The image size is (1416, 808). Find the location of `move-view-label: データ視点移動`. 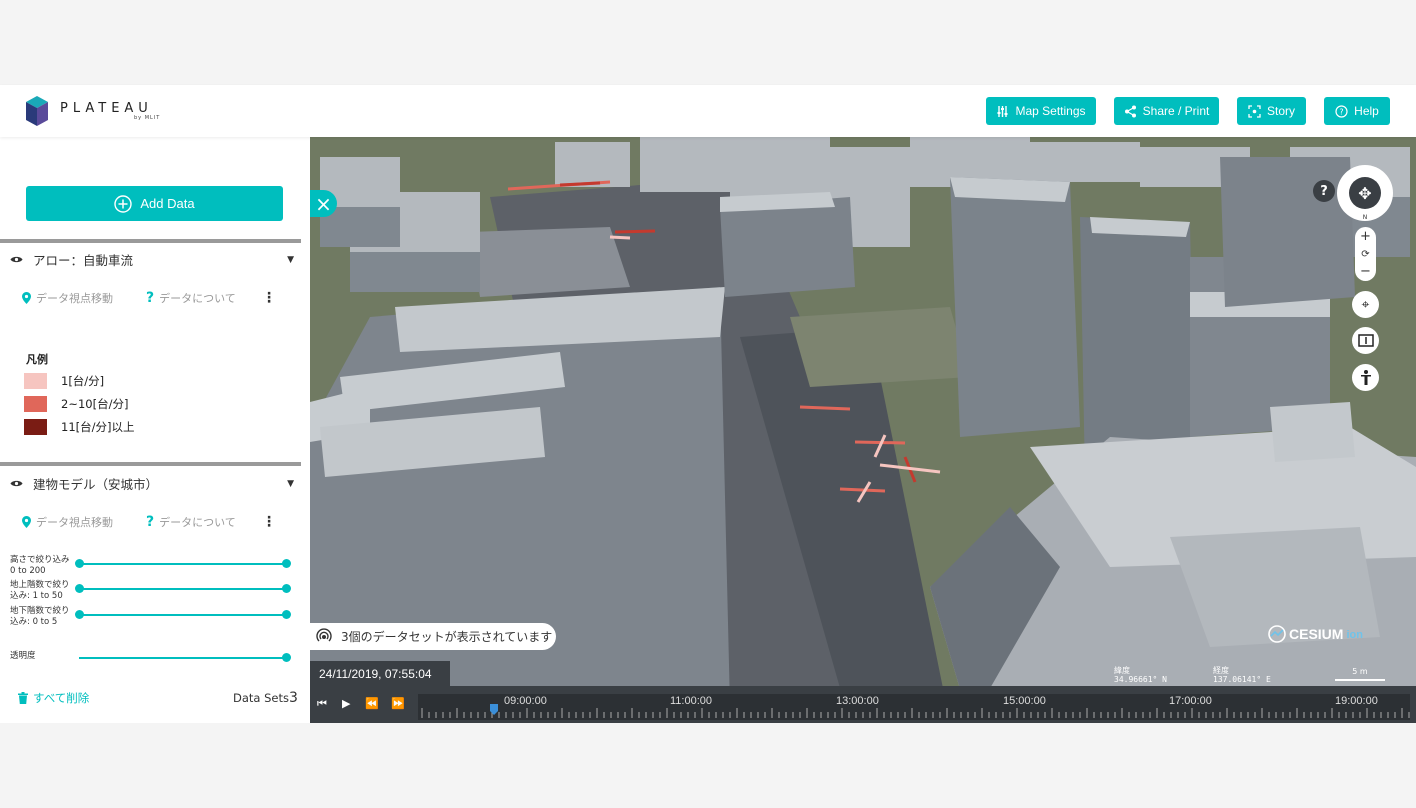

move-view-label: データ視点移動 is located at coordinates (74, 522).